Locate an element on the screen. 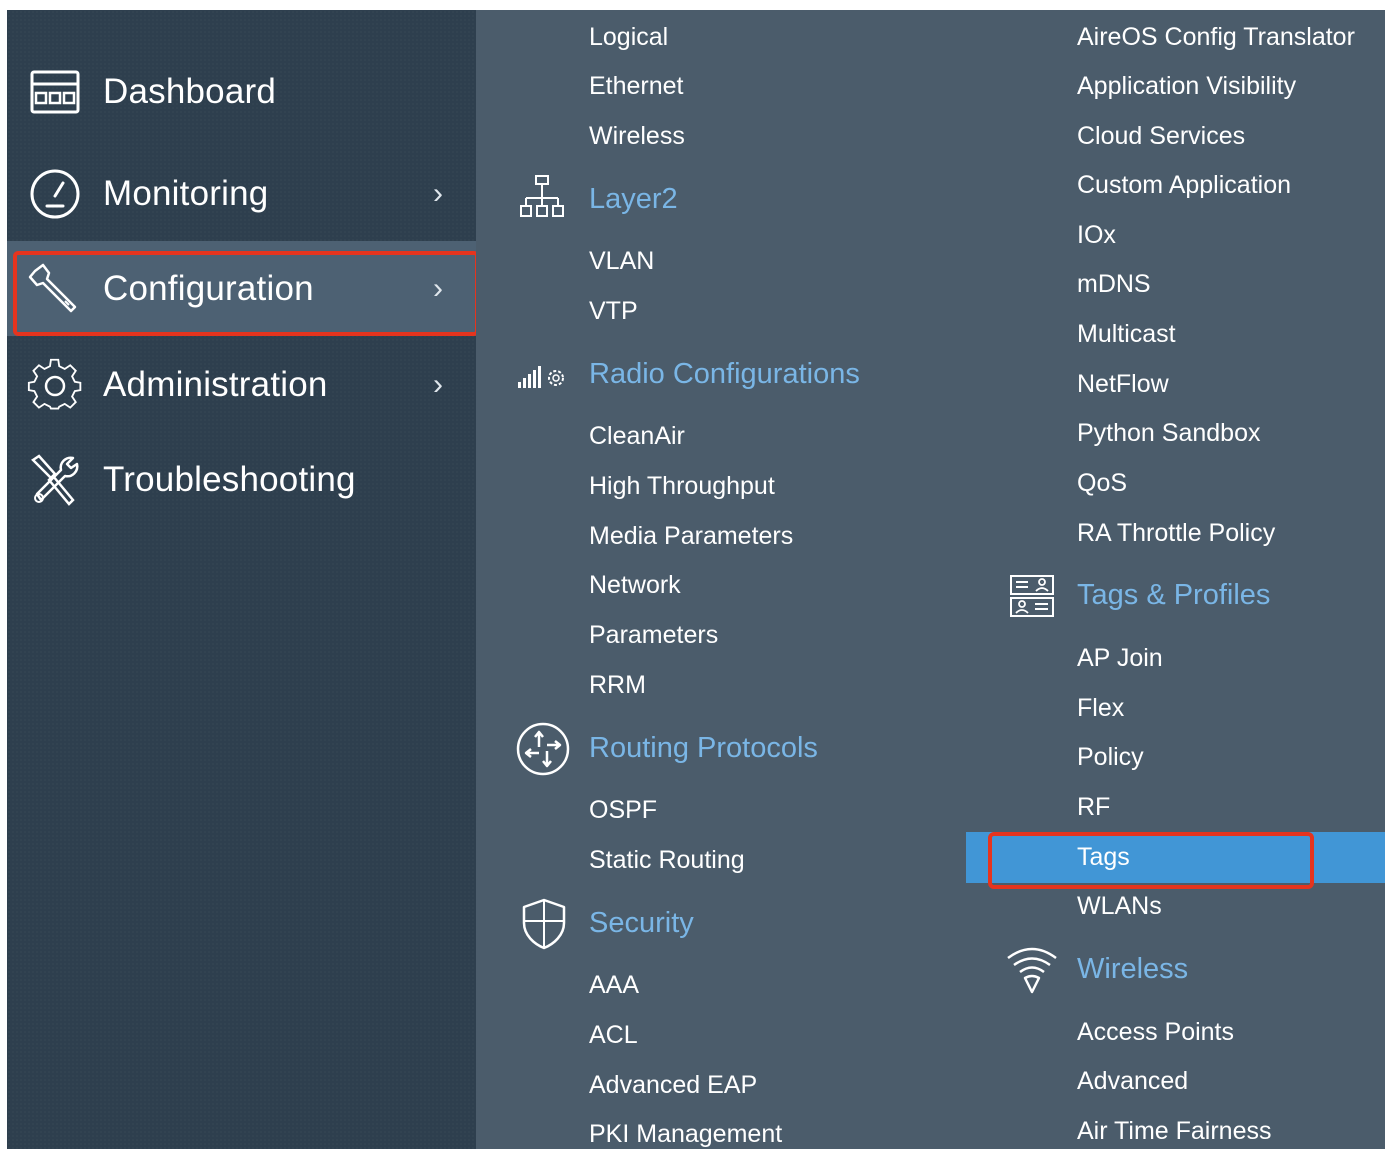 The image size is (1385, 1149). sidebar-item-administration: Administration › is located at coordinates (241, 384).